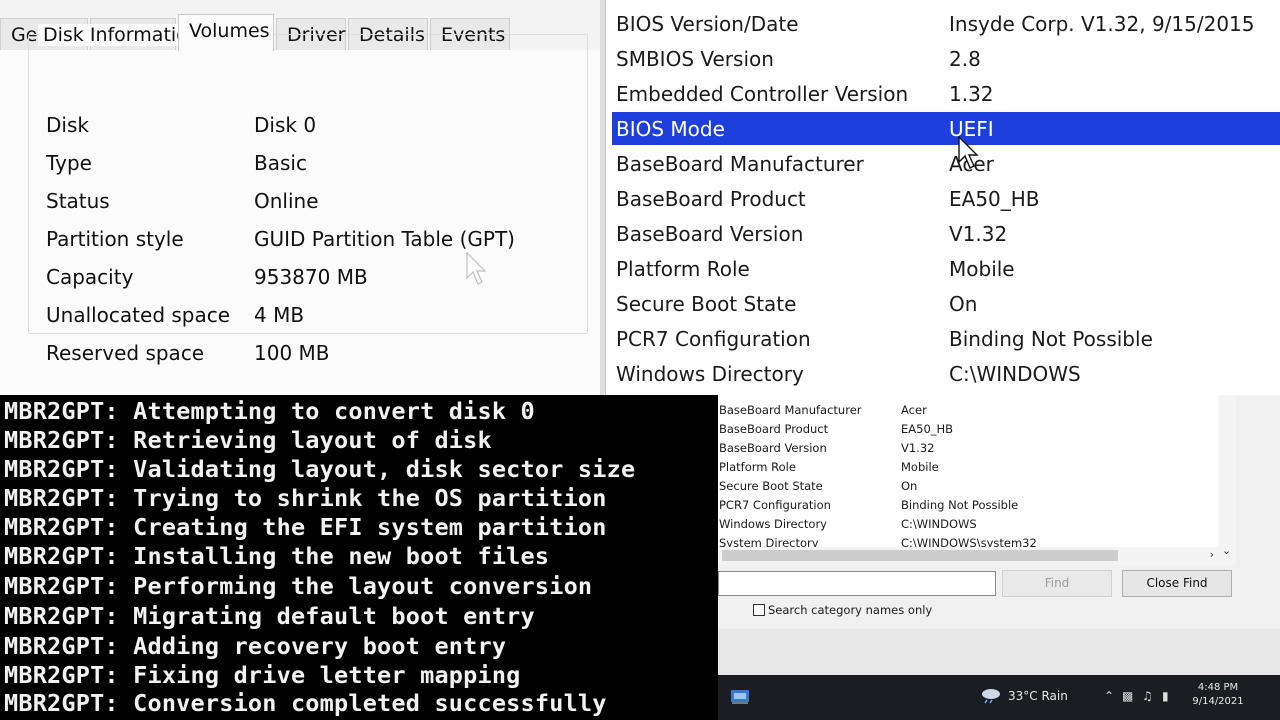 The height and width of the screenshot is (720, 1280). I want to click on row-value: 953870 MB, so click(311, 277).